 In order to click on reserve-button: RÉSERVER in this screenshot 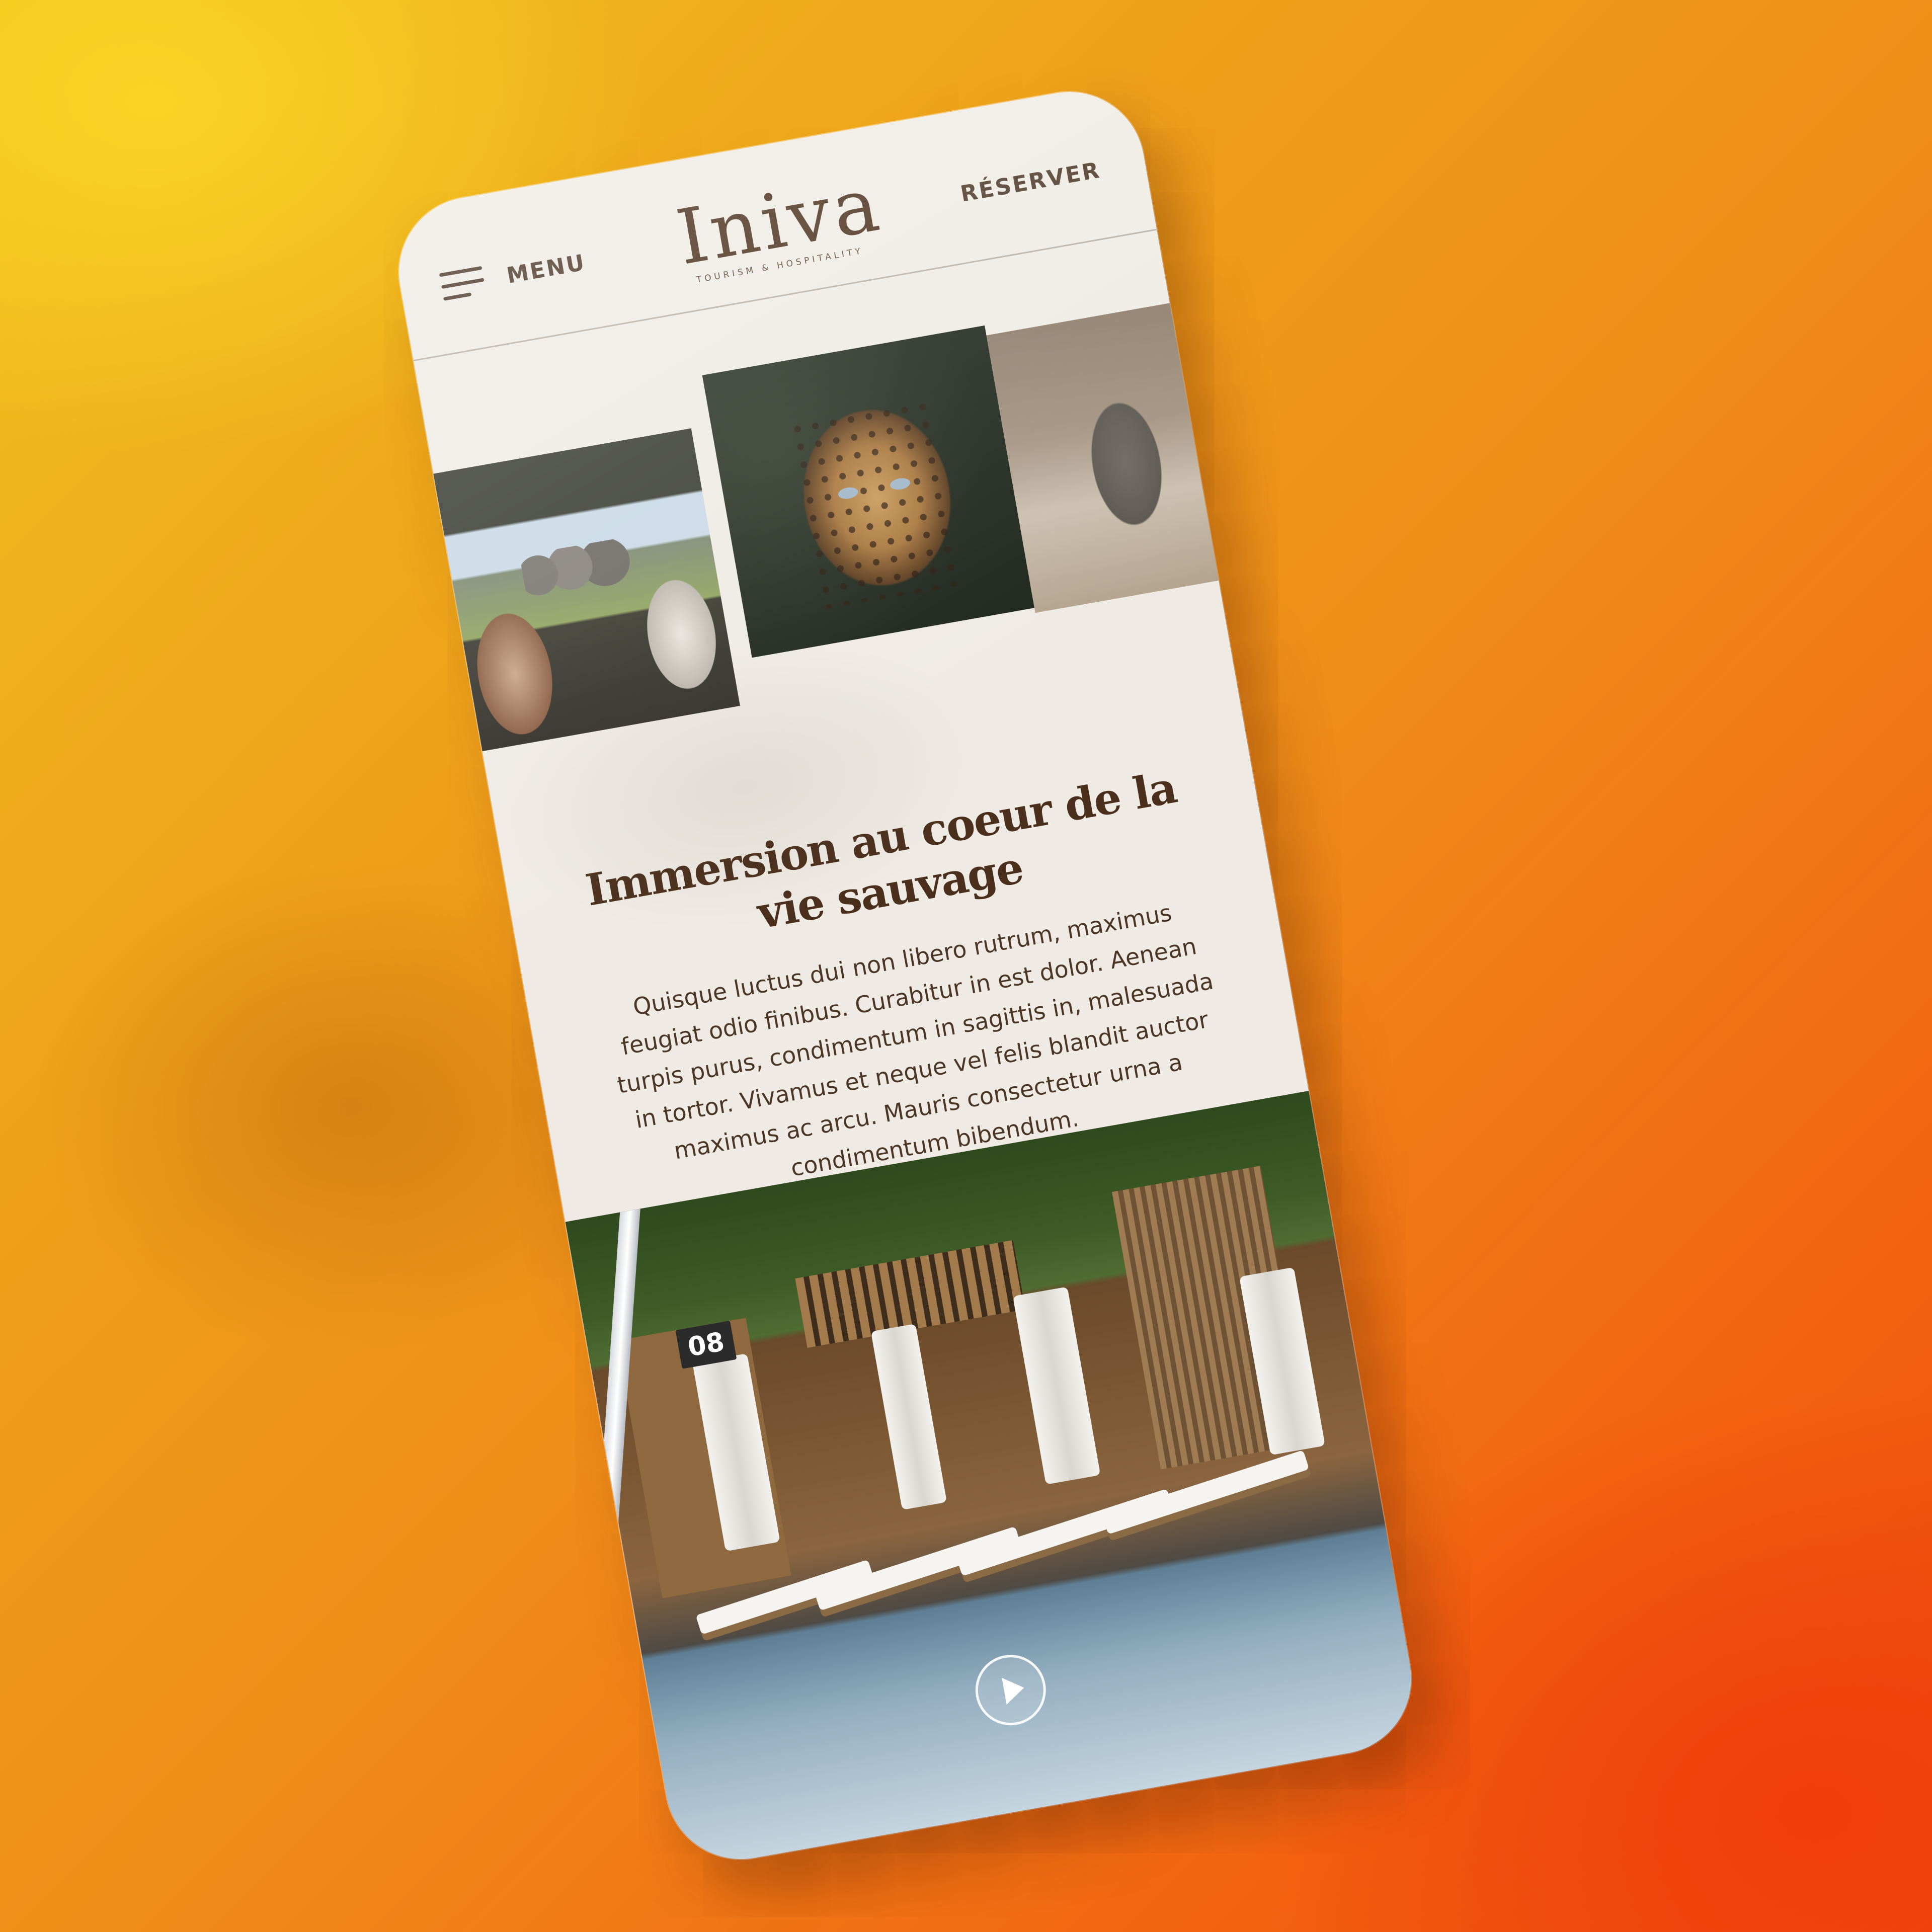, I will do `click(1030, 182)`.